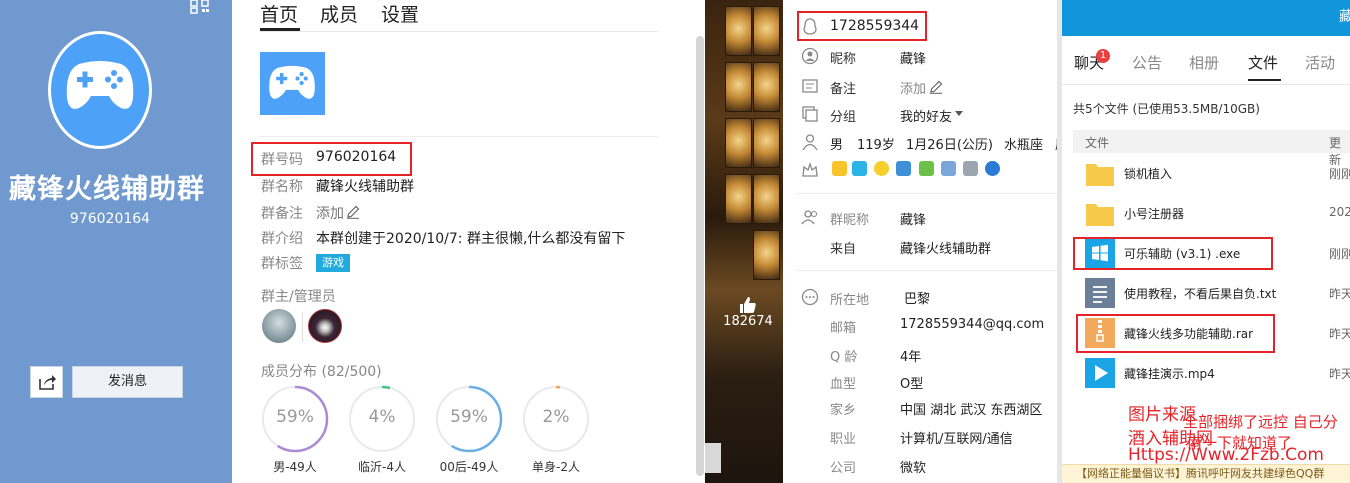  What do you see at coordinates (1206, 473) in the screenshot?
I see `notice-banner: 【网络正能量倡议书】腾讯呼吁网友共建绿色QQ群` at bounding box center [1206, 473].